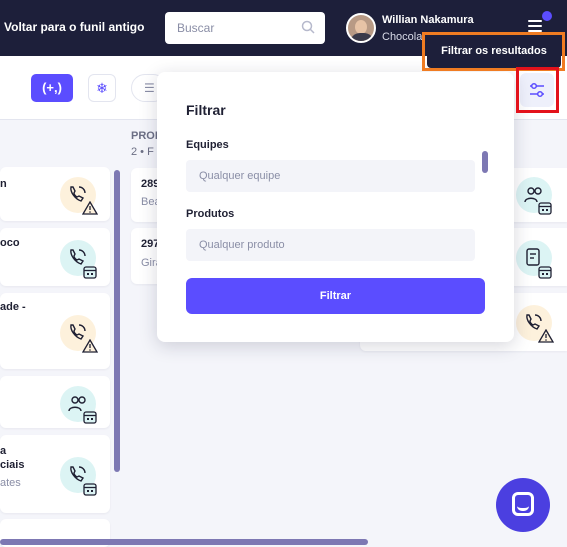 Image resolution: width=567 pixels, height=547 pixels. I want to click on deal-card-title: oco, so click(10, 243).